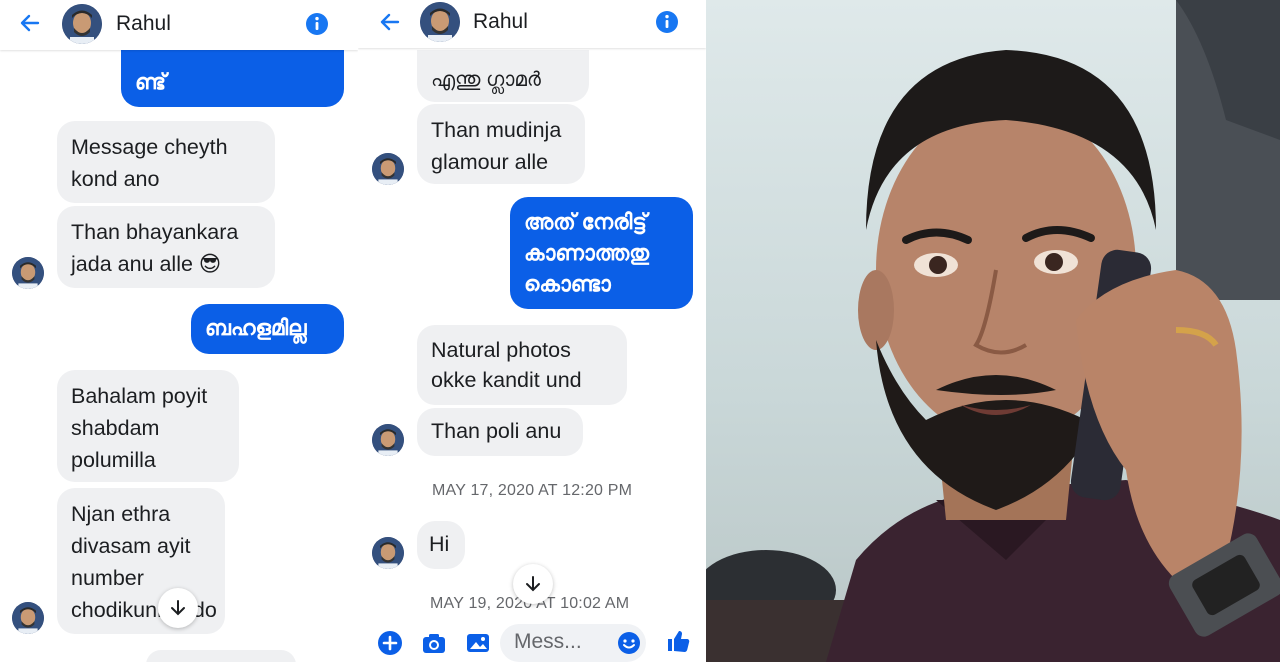 This screenshot has width=1280, height=662. I want to click on received-message: Natural photos okke kandit und, so click(522, 365).